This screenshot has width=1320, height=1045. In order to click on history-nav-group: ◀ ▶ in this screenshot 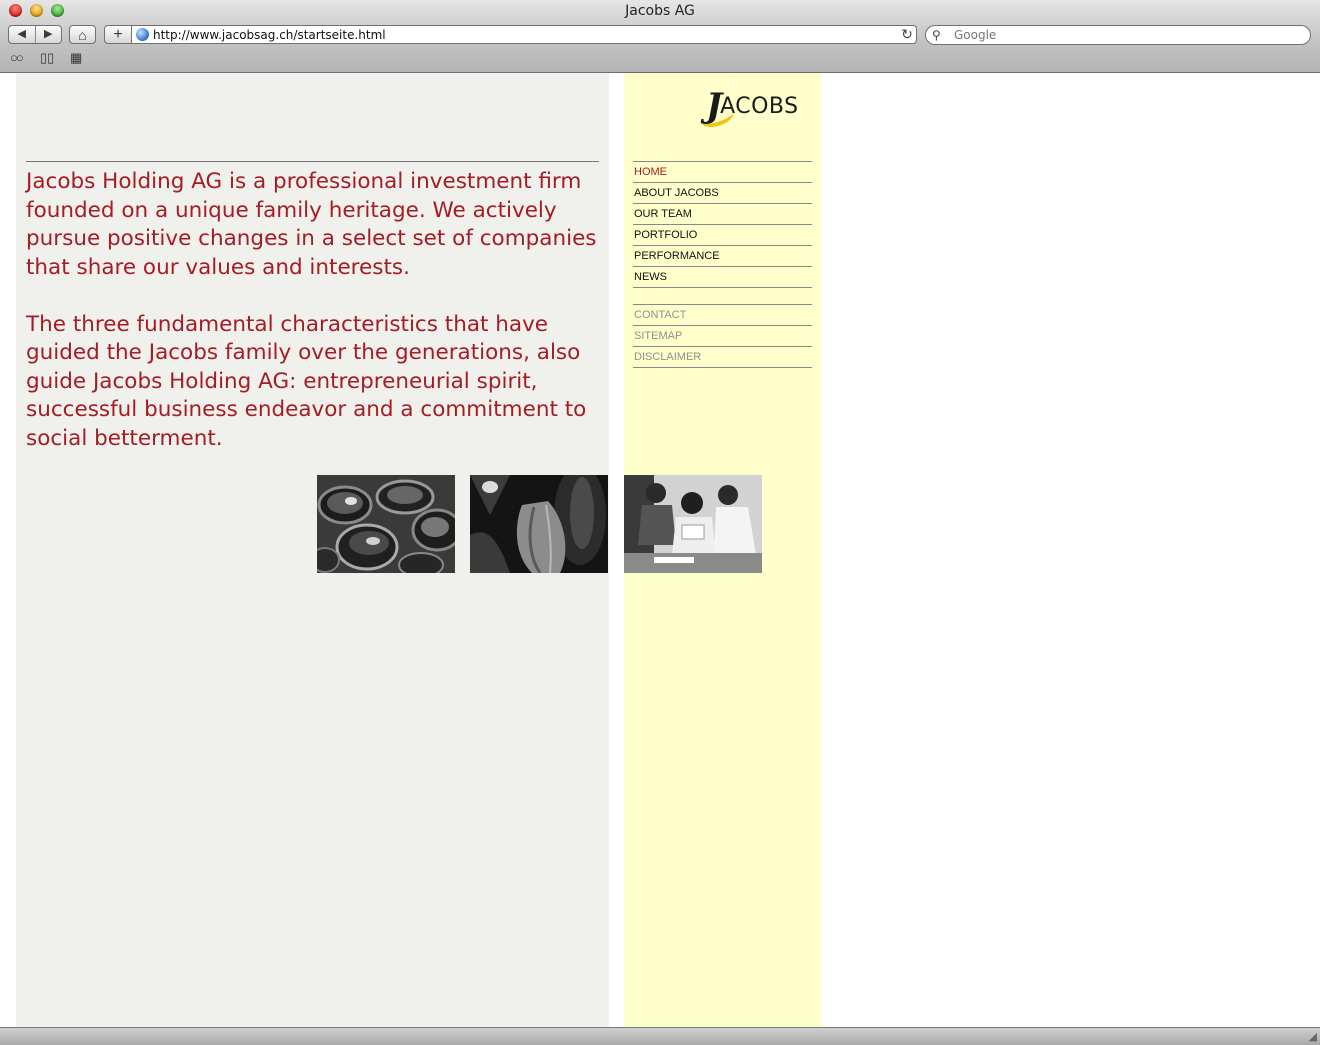, I will do `click(35, 34)`.